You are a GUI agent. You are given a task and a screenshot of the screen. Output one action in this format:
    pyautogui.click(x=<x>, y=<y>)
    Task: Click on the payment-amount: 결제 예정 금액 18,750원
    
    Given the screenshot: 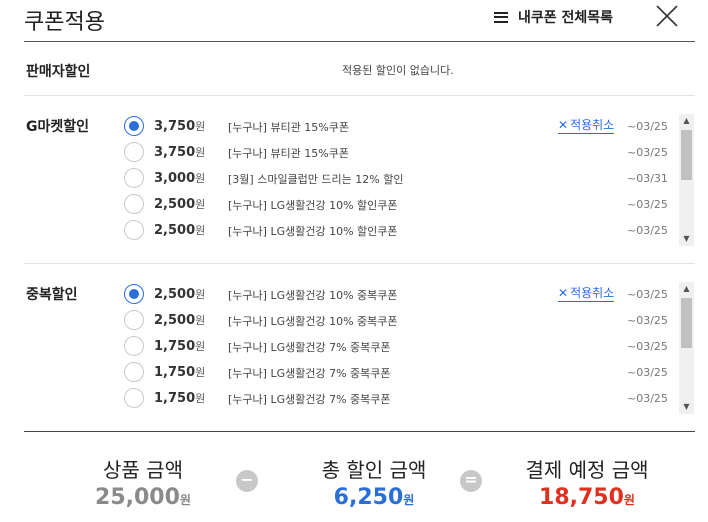 What is the action you would take?
    pyautogui.click(x=587, y=482)
    